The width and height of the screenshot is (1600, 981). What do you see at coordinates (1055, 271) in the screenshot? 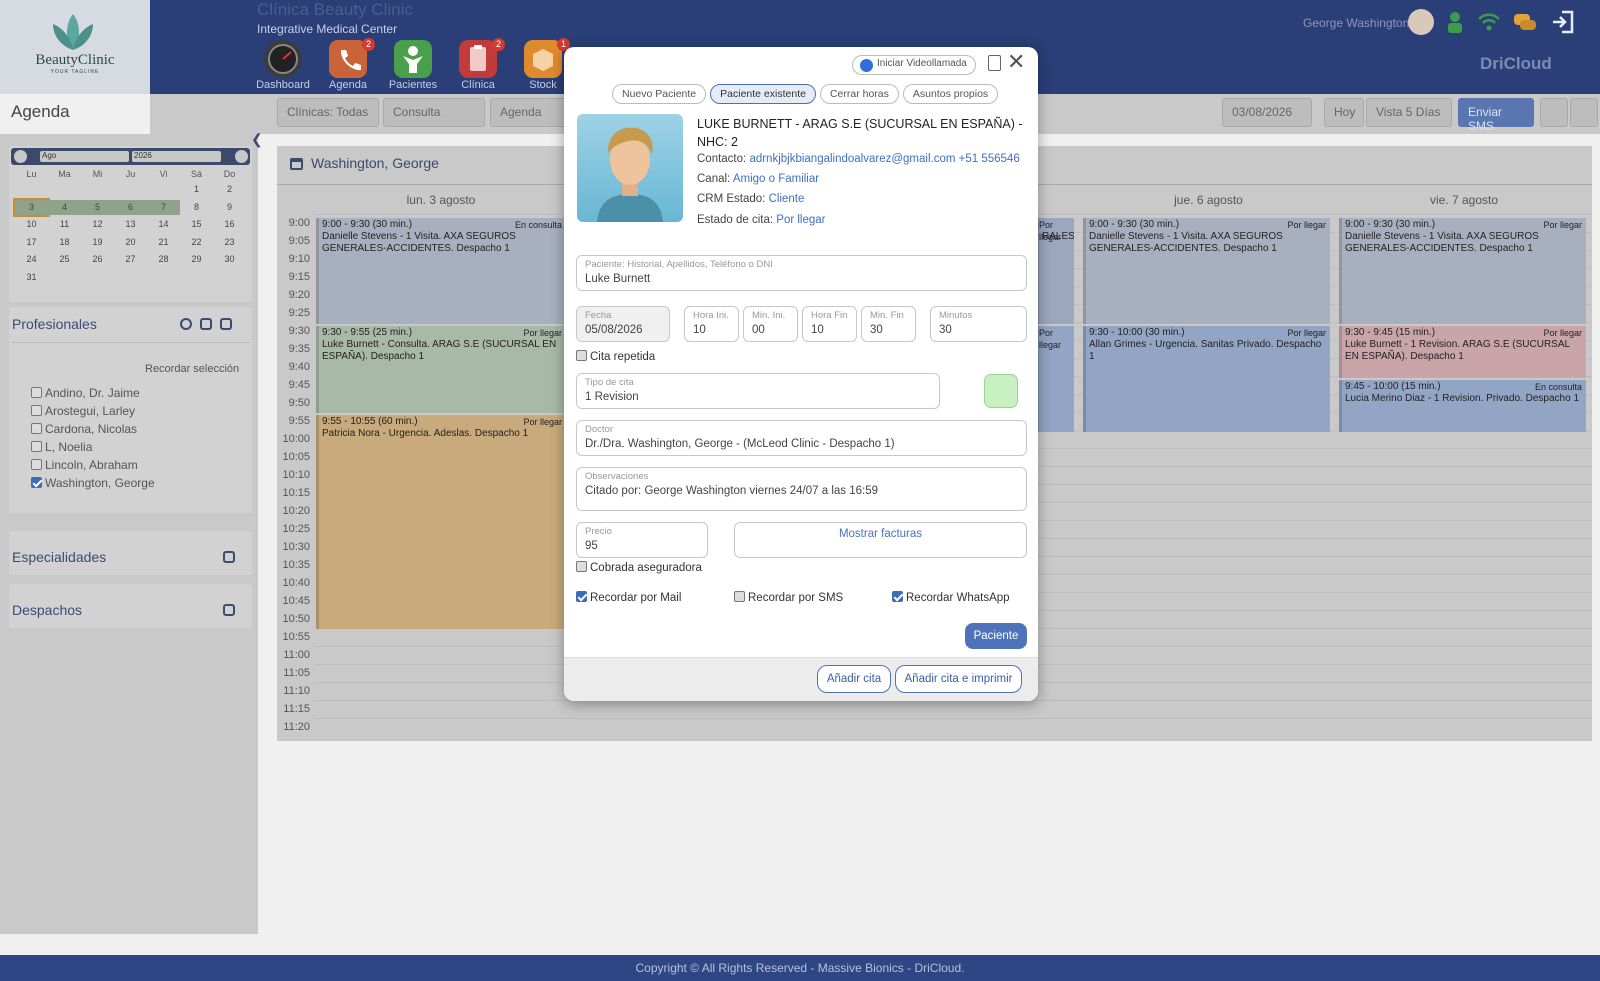
I see `appointment: Por llegar RALES-` at bounding box center [1055, 271].